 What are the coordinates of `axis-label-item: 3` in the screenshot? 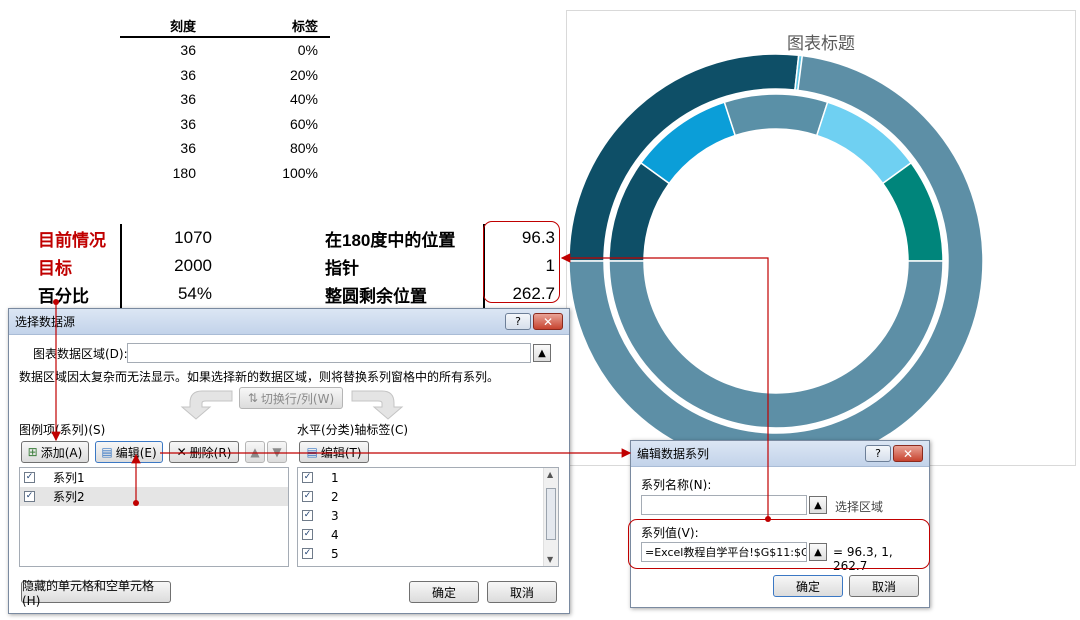 It's located at (335, 515).